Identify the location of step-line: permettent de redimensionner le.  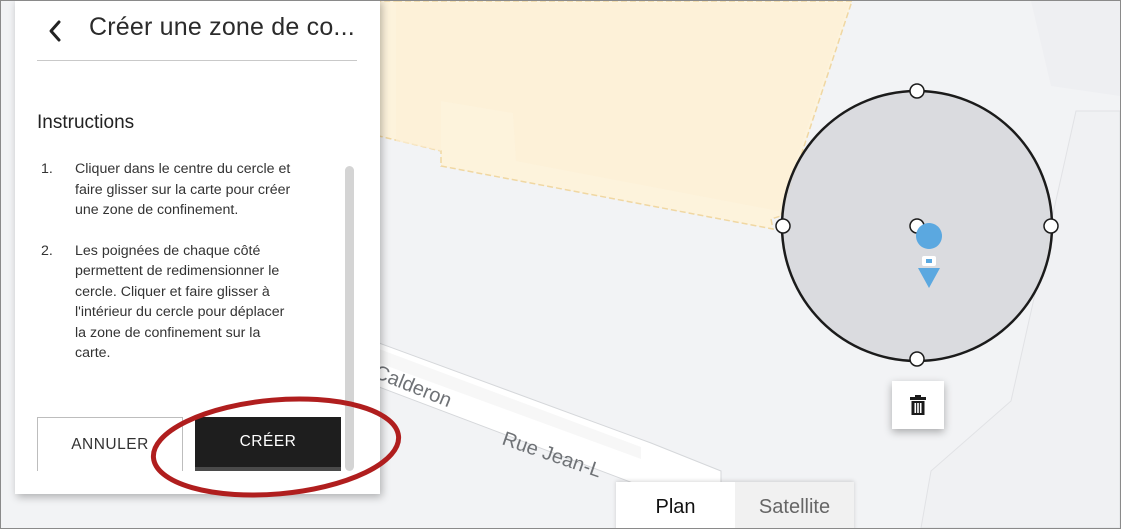
(177, 271).